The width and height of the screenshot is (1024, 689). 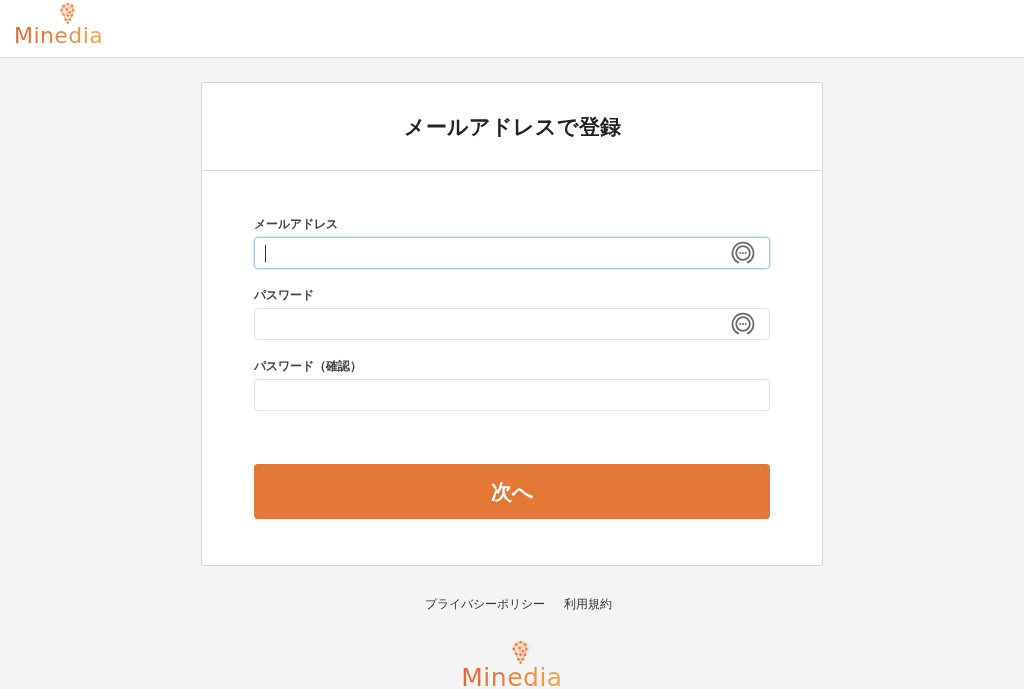 What do you see at coordinates (512, 677) in the screenshot?
I see `logo-text: Minedia` at bounding box center [512, 677].